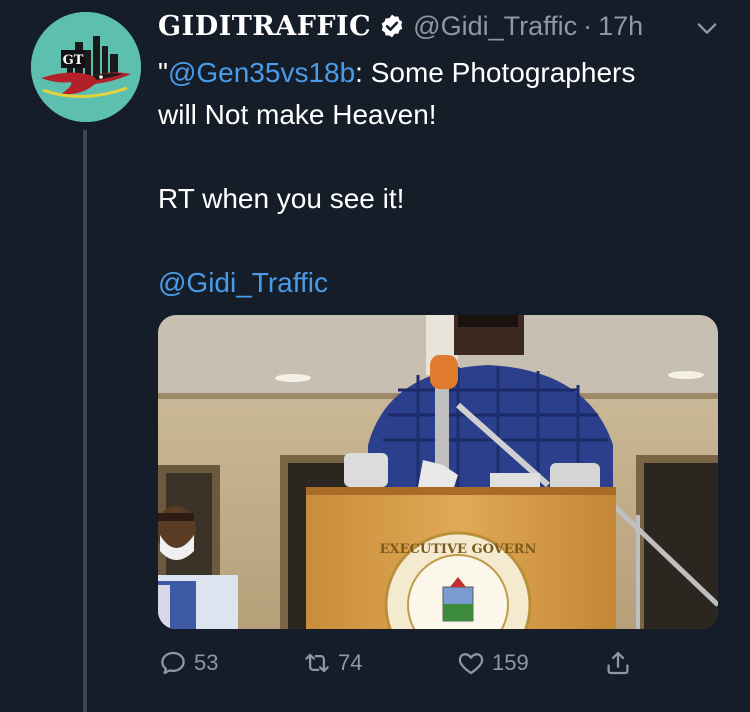 This screenshot has height=712, width=750. Describe the element at coordinates (173, 663) in the screenshot. I see `reply-icon` at that location.